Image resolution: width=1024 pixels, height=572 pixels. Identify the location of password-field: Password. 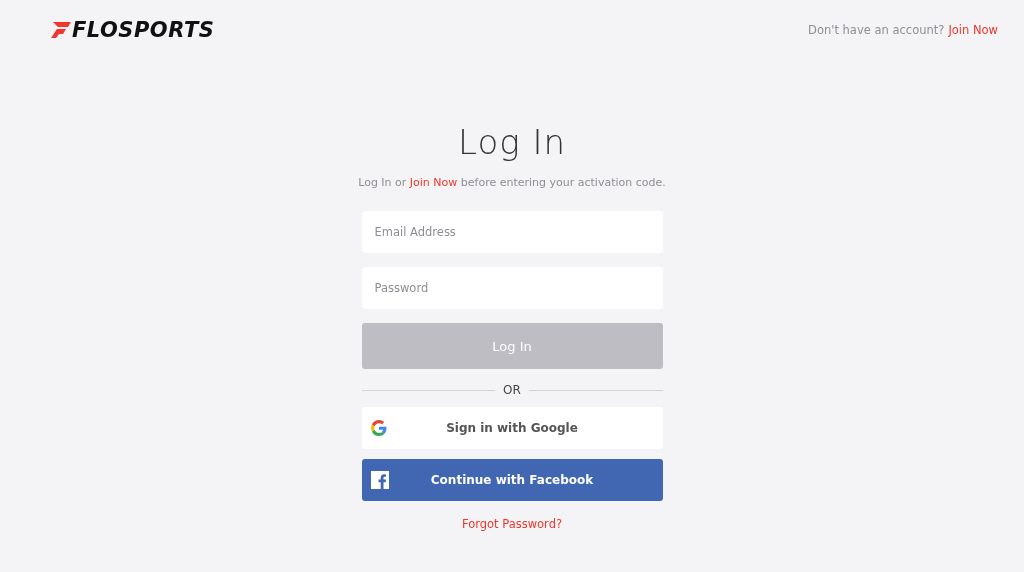
(512, 288).